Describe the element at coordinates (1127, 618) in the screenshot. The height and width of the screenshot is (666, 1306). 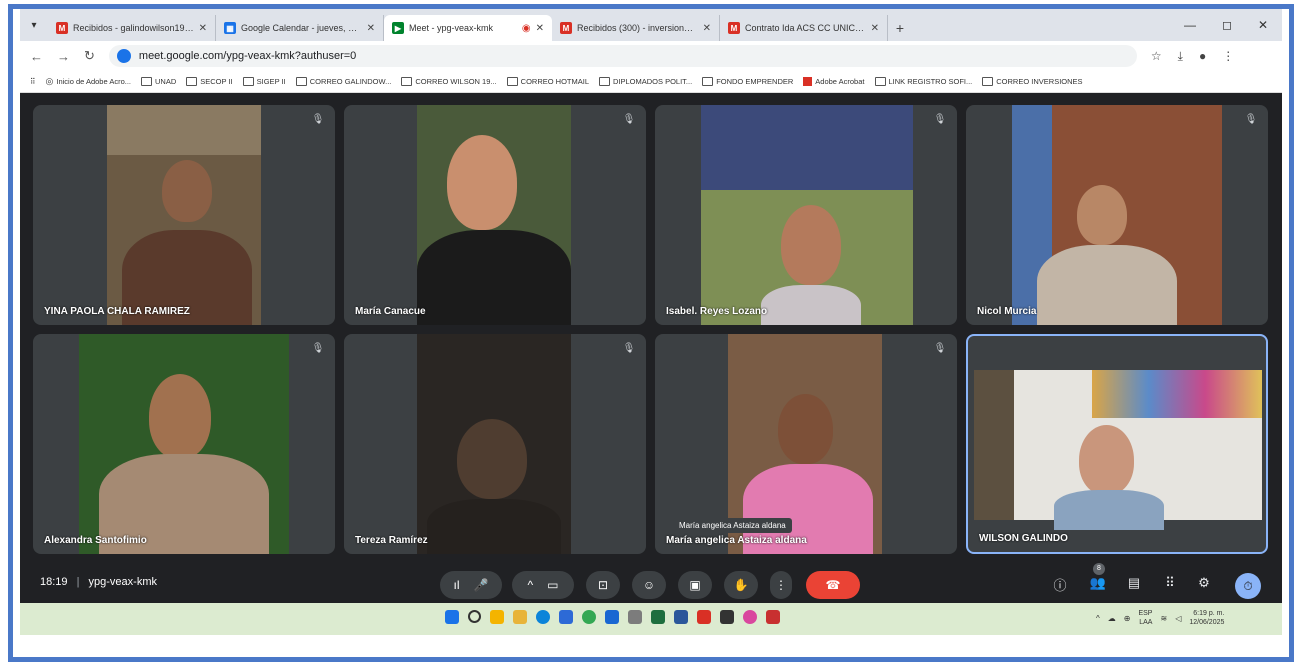
I see `usb-icon: ⊕` at that location.